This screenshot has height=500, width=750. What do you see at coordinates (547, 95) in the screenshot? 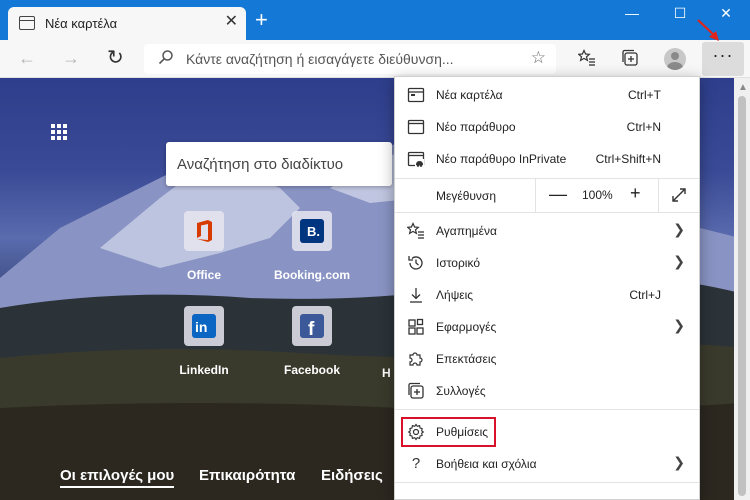
I see `menu-item-new-tab: Νέα καρτέλα Ctrl+T` at bounding box center [547, 95].